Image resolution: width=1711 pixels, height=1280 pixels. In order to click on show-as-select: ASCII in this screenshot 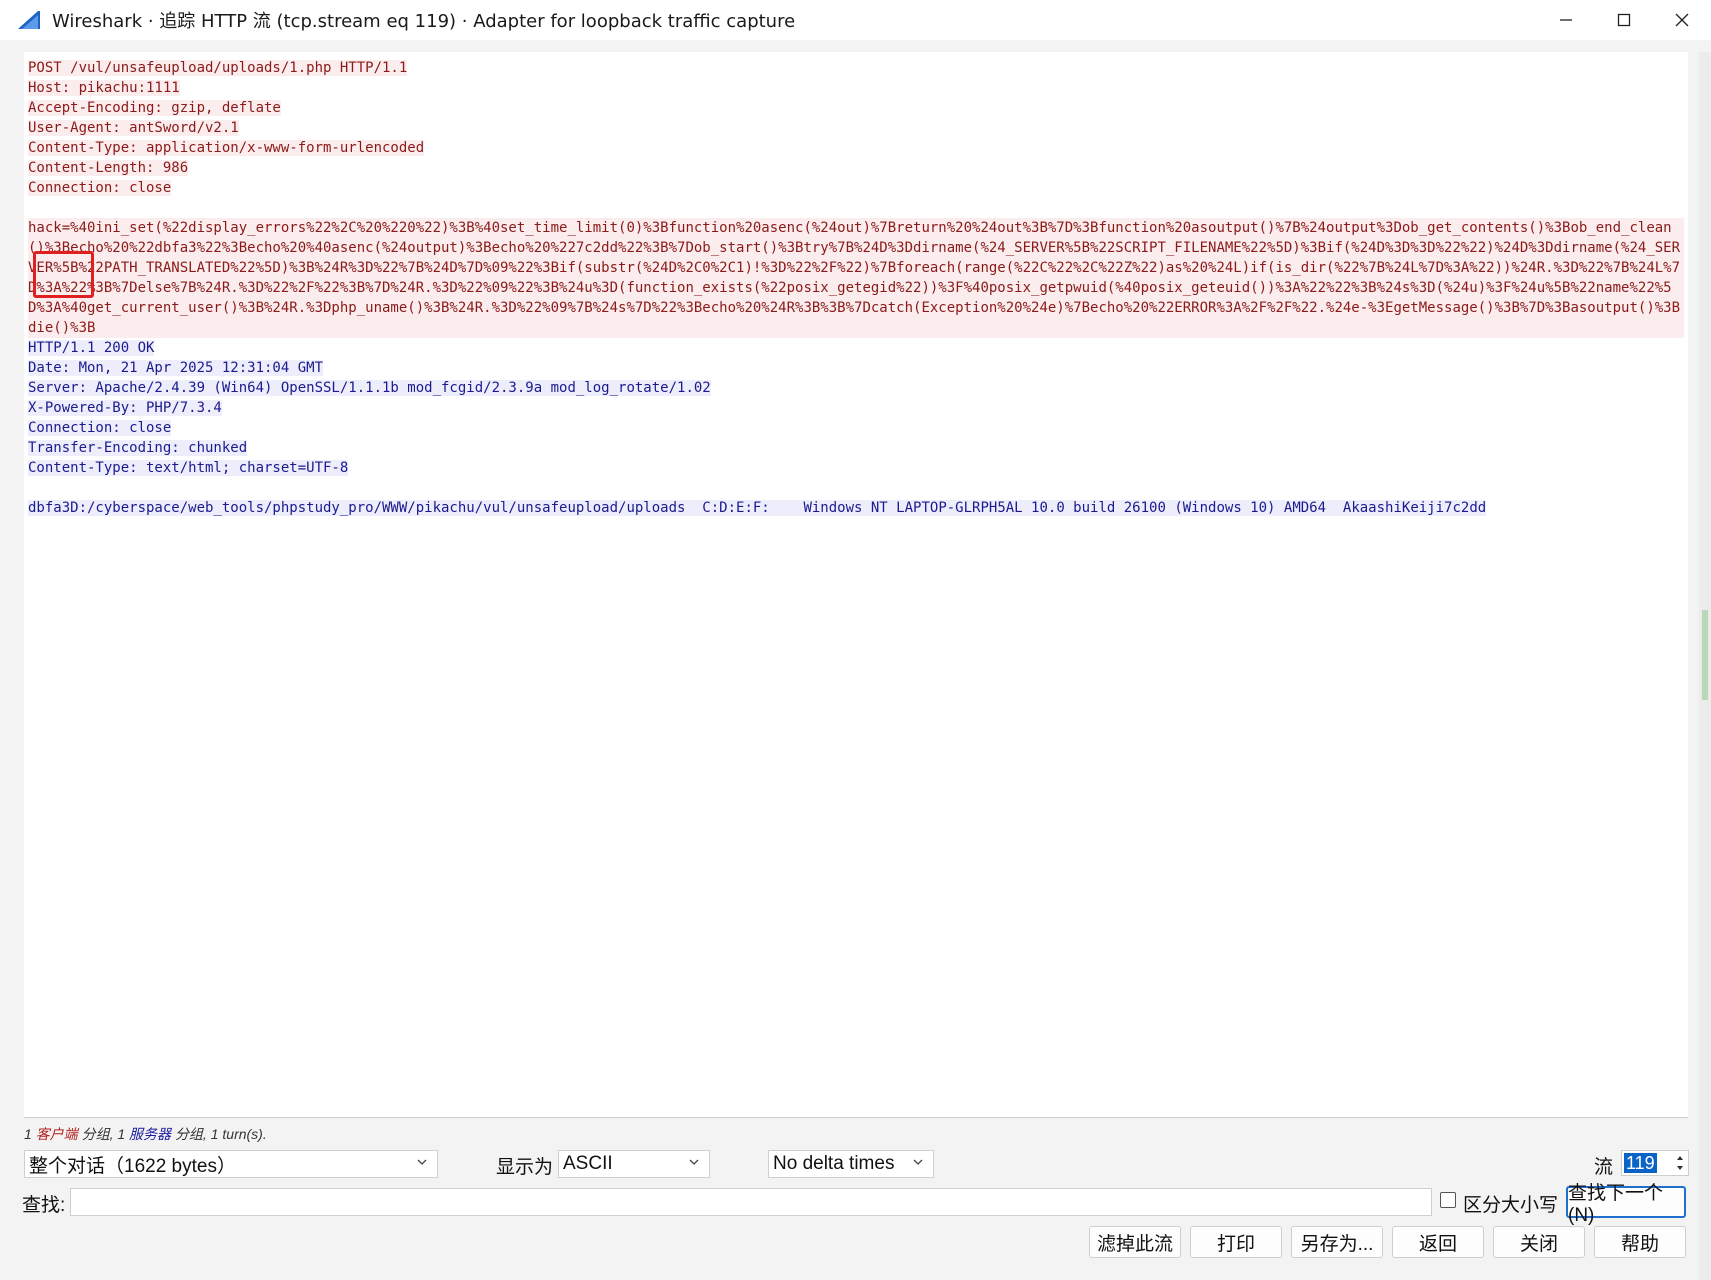, I will do `click(634, 1164)`.